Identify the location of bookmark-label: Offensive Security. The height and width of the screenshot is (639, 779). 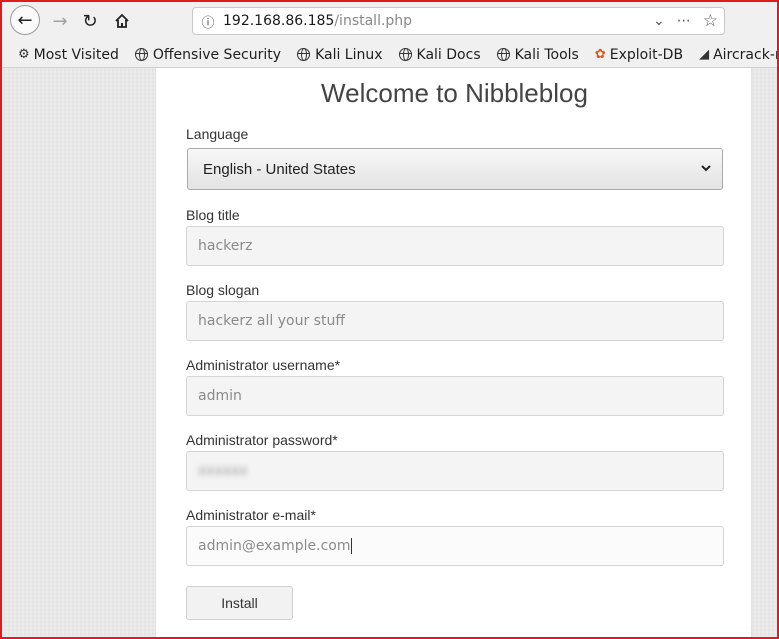
(217, 54).